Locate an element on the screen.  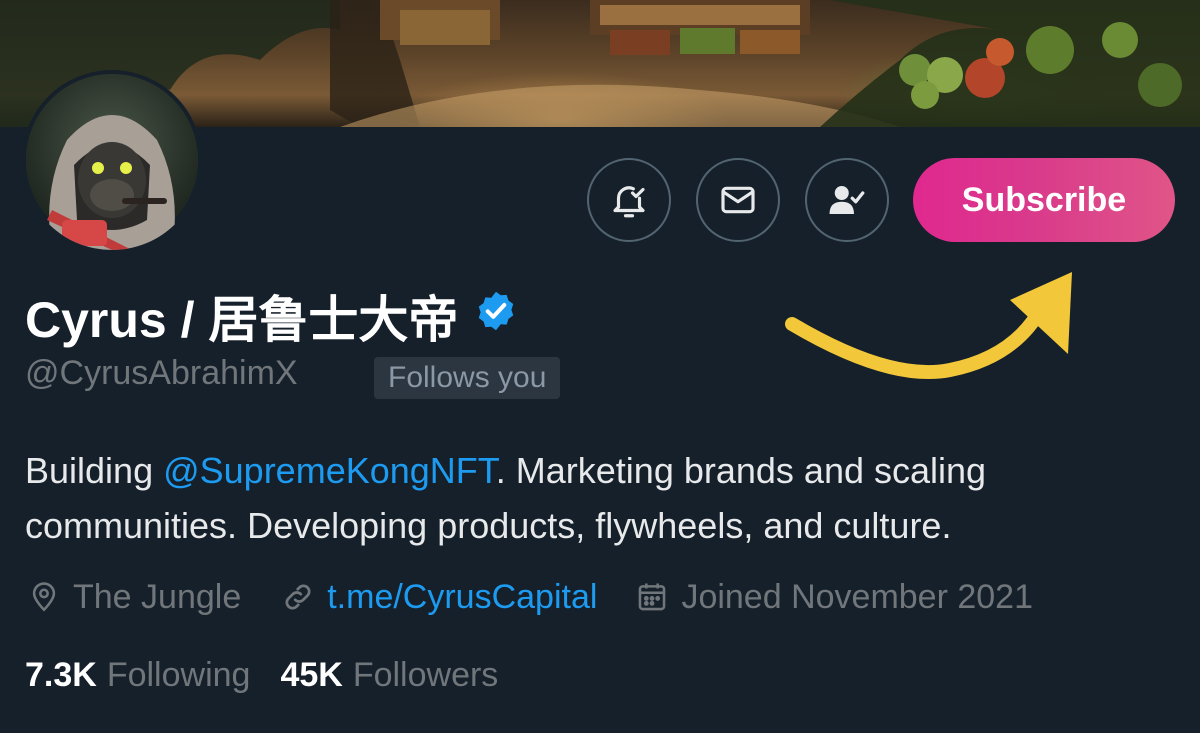
subscribe-button: Subscribe is located at coordinates (1044, 200).